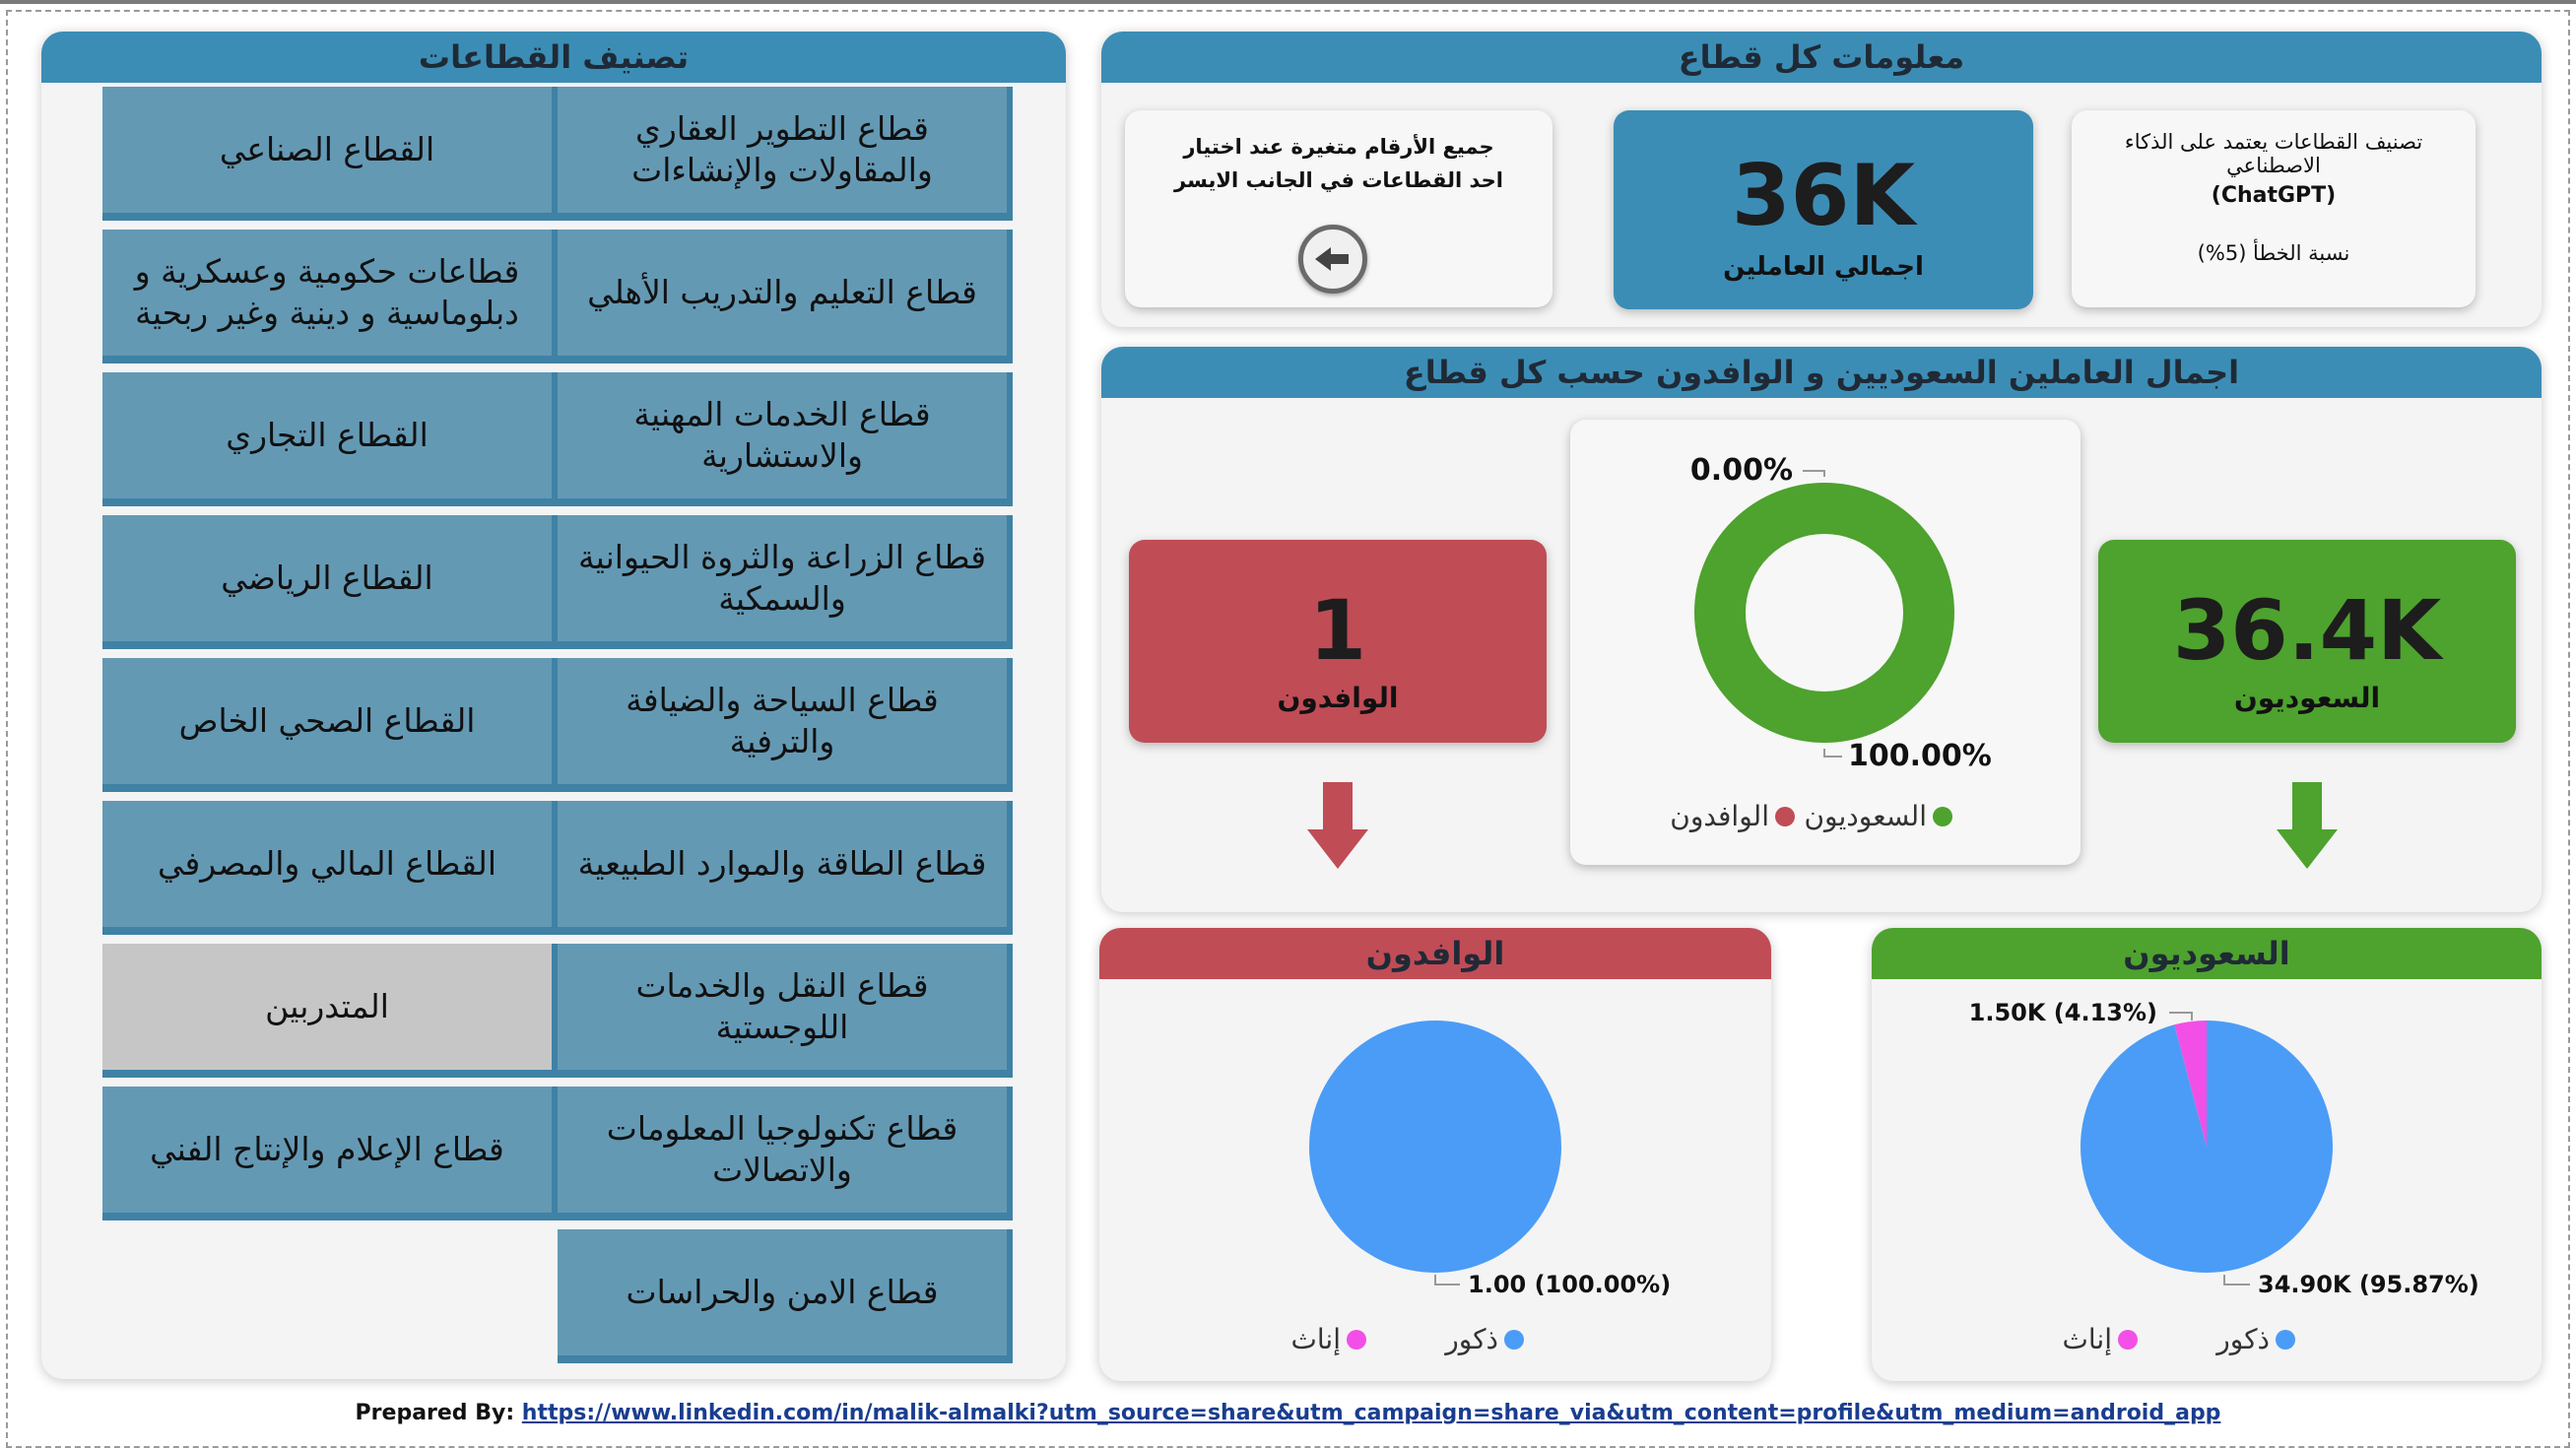  Describe the element at coordinates (1316, 1339) in the screenshot. I see `expat-pie-legend-label-1: إناث` at that location.